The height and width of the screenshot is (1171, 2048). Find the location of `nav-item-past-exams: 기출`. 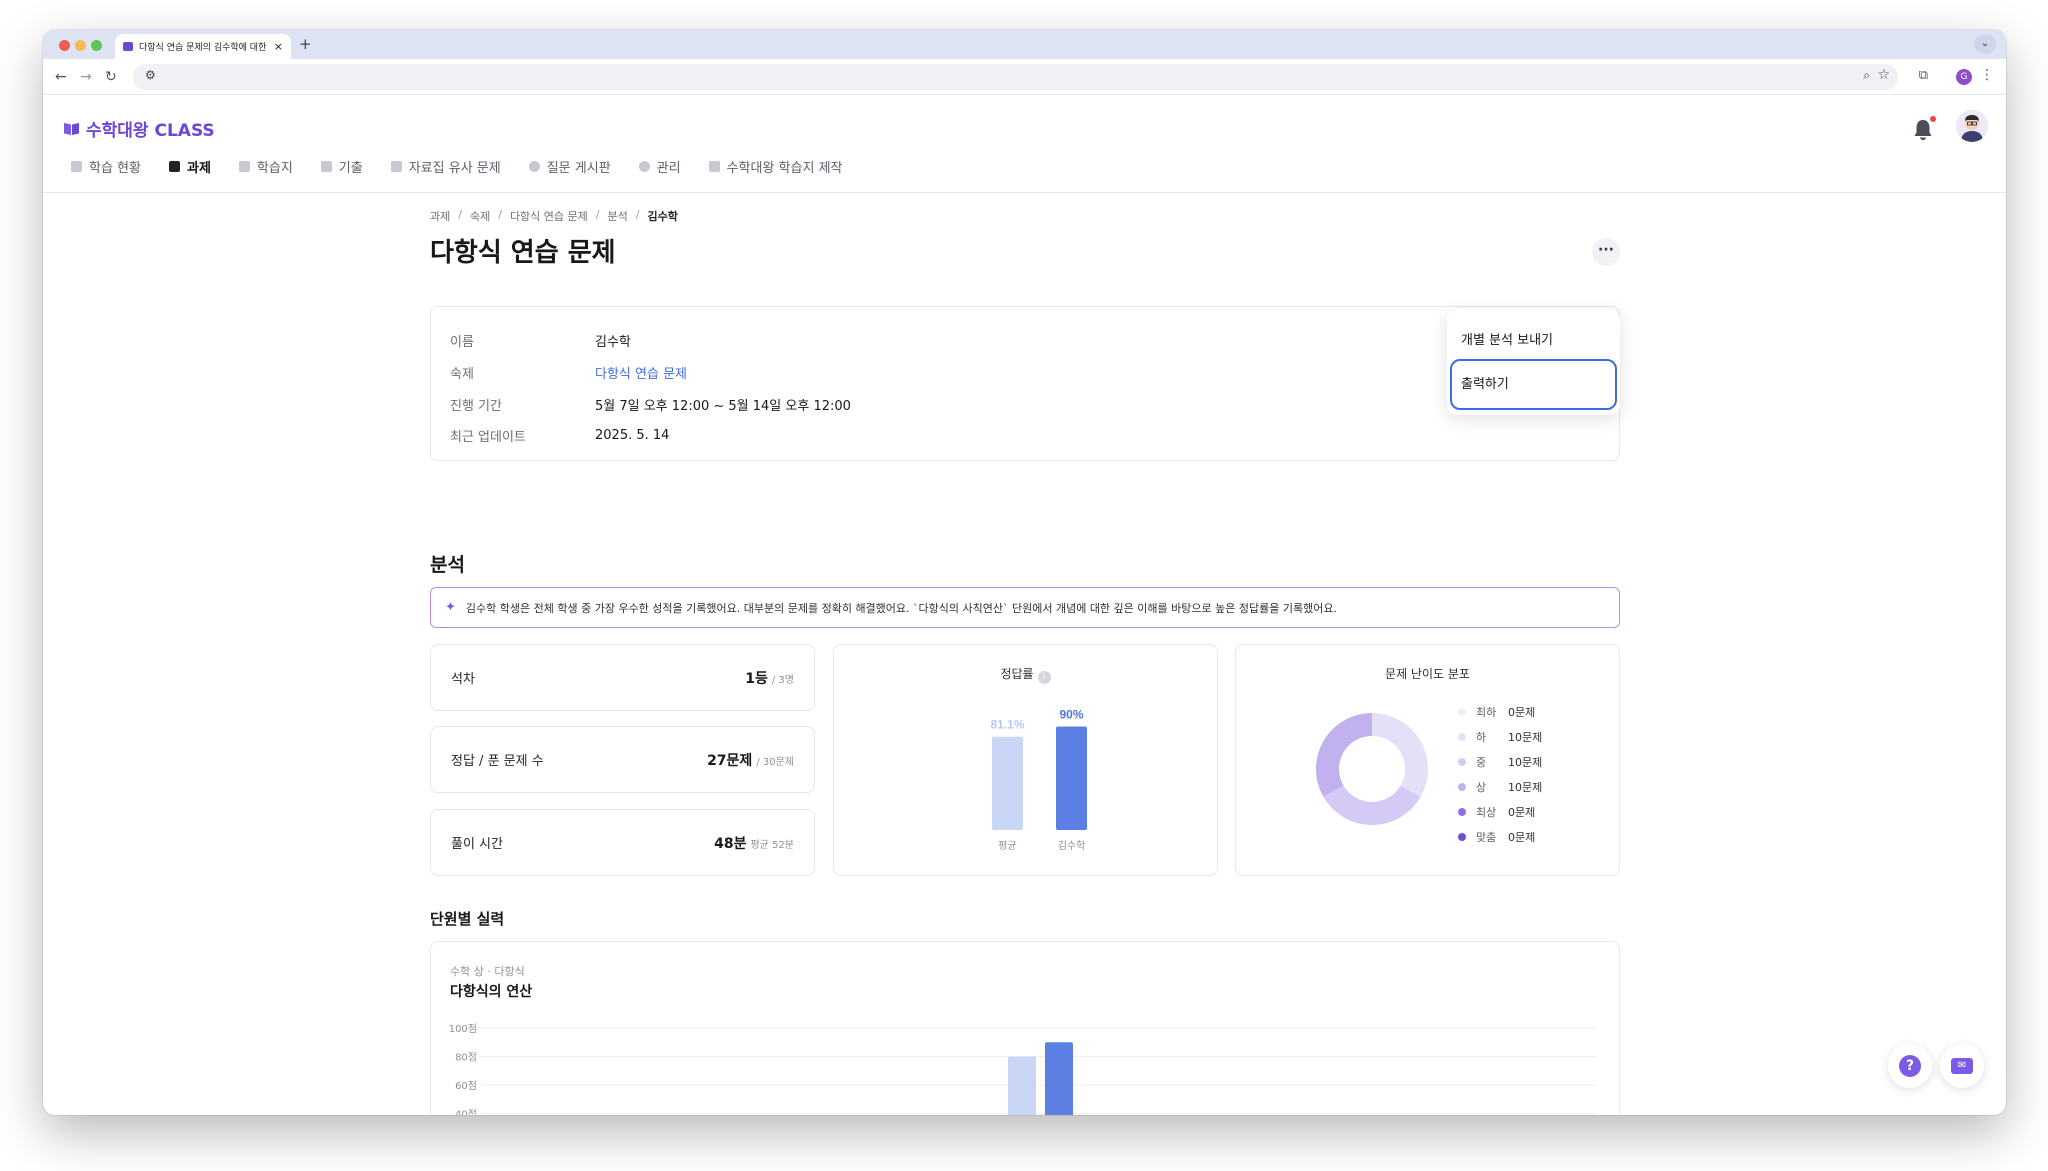

nav-item-past-exams: 기출 is located at coordinates (341, 166).